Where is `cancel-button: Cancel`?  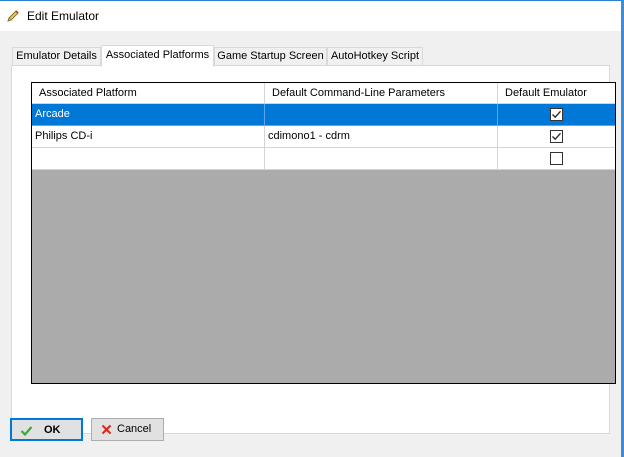 cancel-button: Cancel is located at coordinates (127, 429).